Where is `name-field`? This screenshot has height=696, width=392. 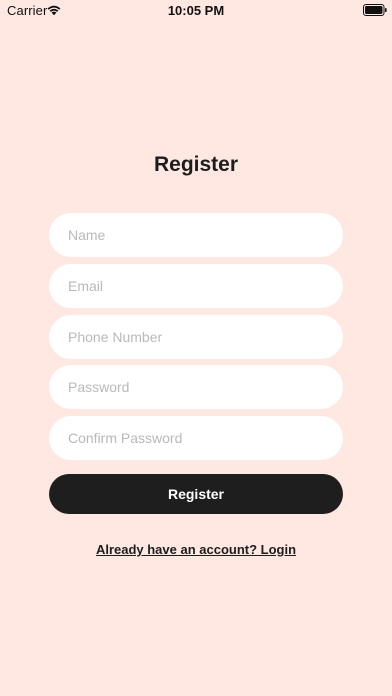
name-field is located at coordinates (196, 235).